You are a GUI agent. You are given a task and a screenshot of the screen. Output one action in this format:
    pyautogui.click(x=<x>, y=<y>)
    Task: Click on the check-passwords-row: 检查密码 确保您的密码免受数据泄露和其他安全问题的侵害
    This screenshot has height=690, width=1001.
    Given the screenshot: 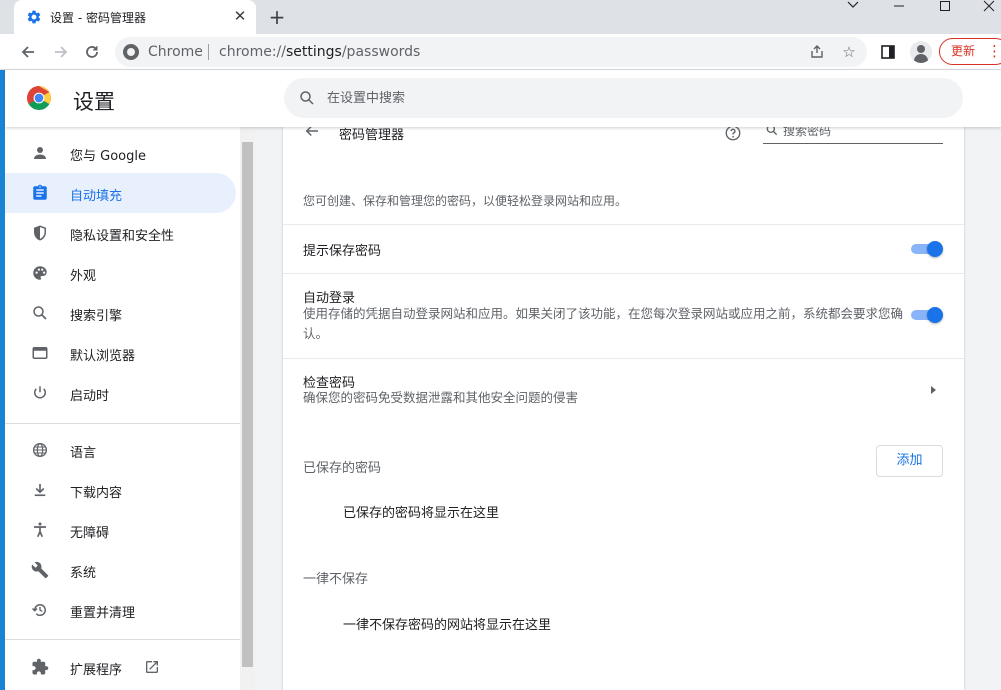 What is the action you would take?
    pyautogui.click(x=623, y=386)
    